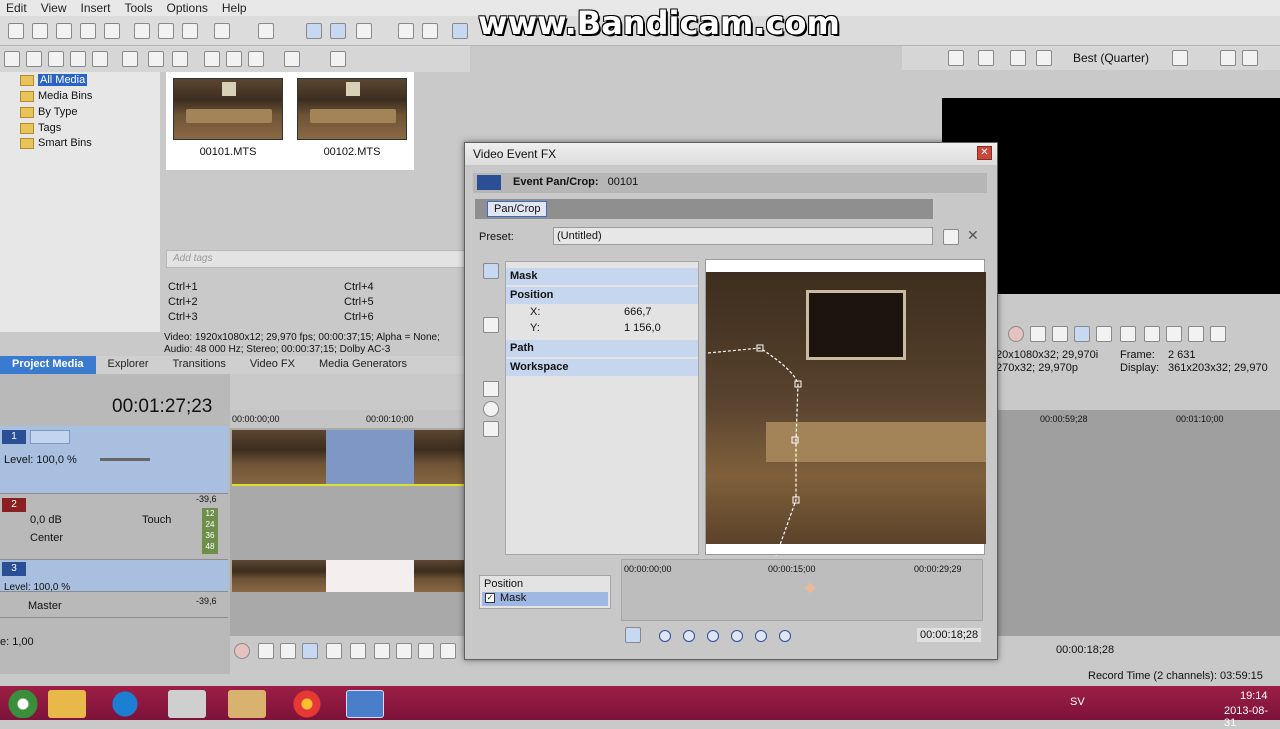 This screenshot has height=729, width=1280. What do you see at coordinates (180, 59) in the screenshot?
I see `media-fx-icon` at bounding box center [180, 59].